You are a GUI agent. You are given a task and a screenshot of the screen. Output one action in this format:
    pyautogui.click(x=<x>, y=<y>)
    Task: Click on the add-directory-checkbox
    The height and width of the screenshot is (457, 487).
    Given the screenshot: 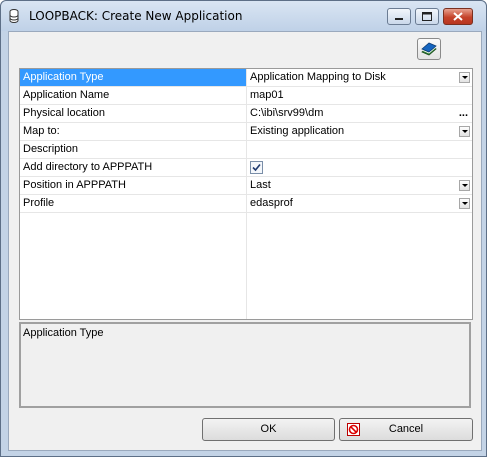 What is the action you would take?
    pyautogui.click(x=256, y=167)
    